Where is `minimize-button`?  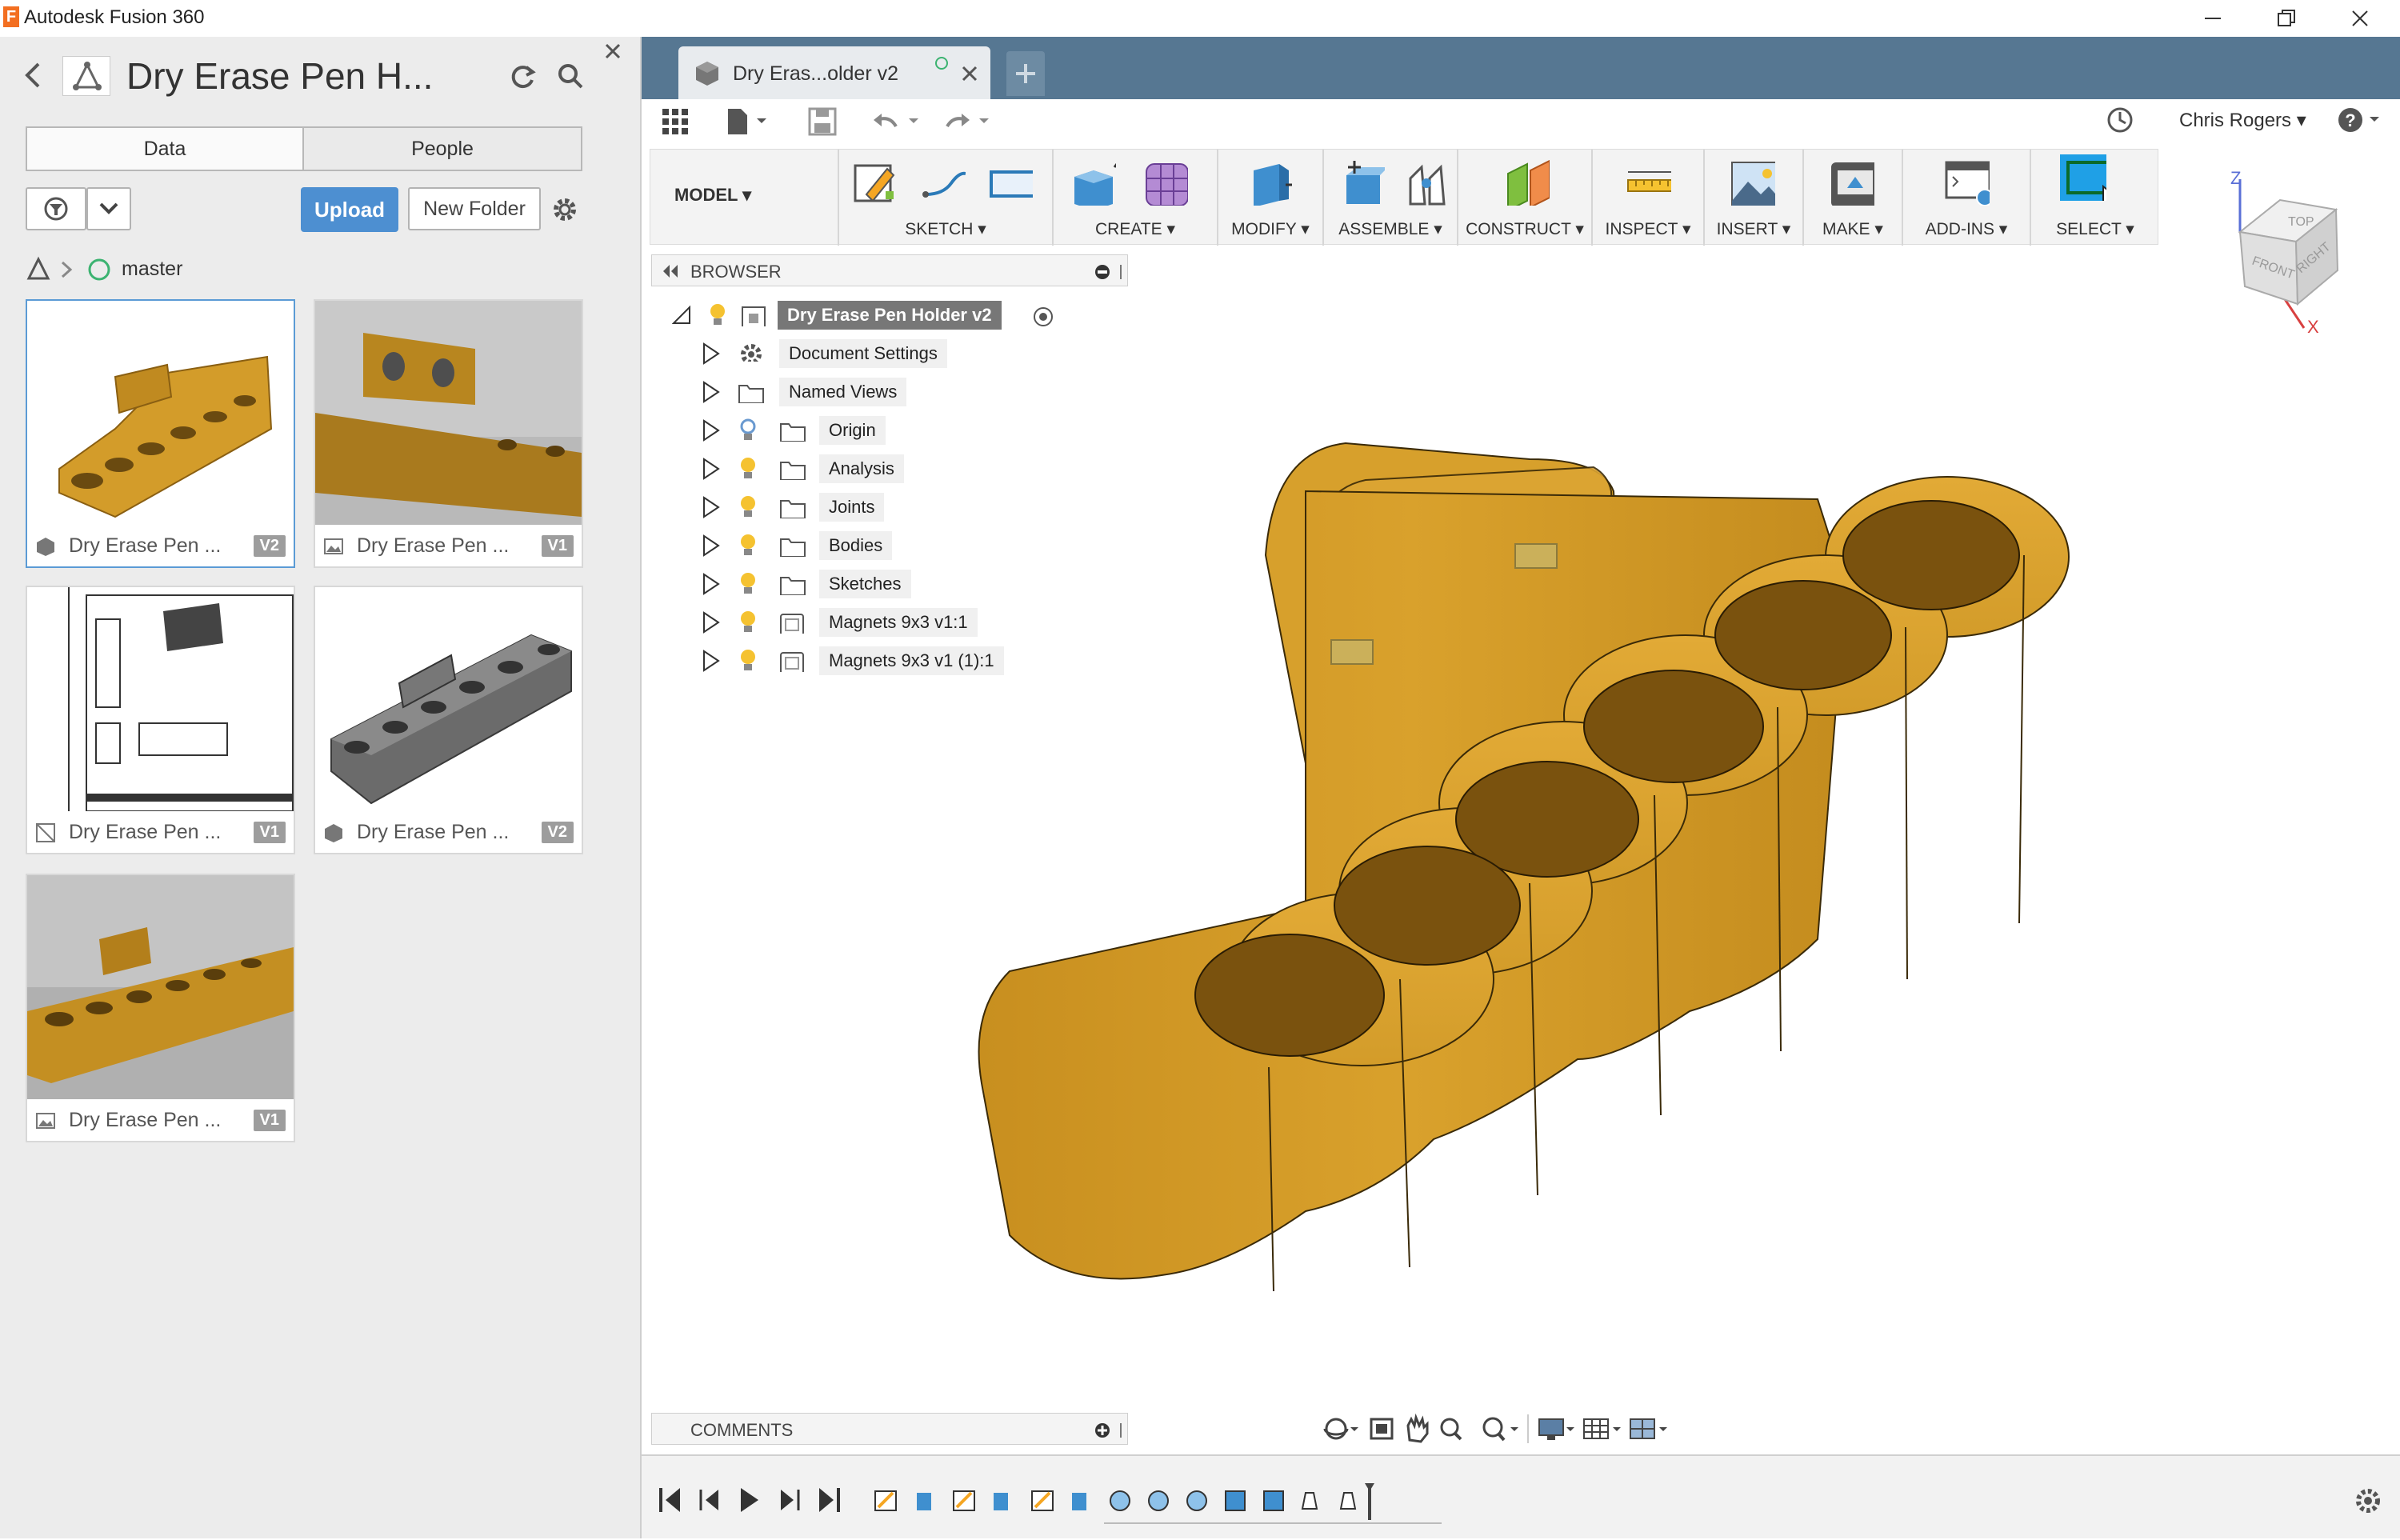 minimize-button is located at coordinates (2213, 18).